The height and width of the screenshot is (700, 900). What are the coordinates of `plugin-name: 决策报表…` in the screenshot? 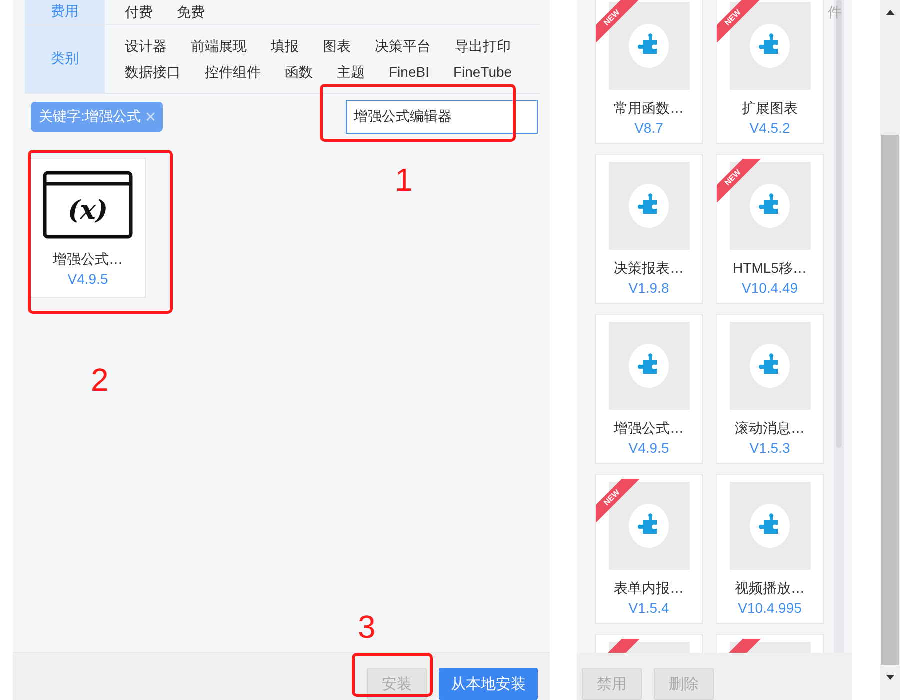 It's located at (649, 269).